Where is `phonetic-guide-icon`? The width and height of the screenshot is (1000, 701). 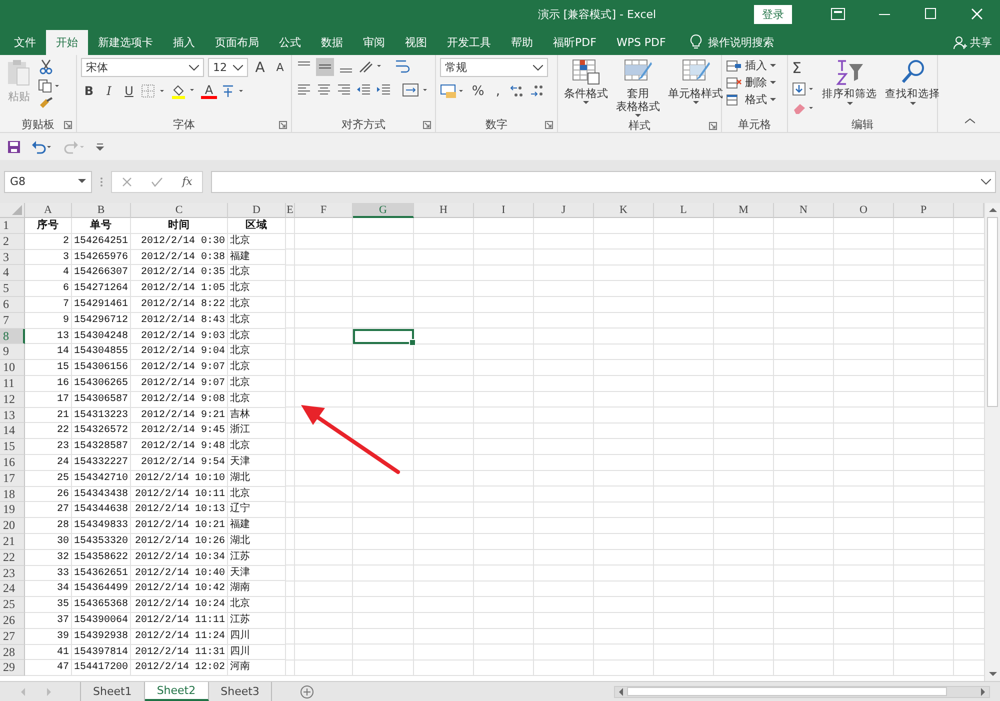 phonetic-guide-icon is located at coordinates (233, 91).